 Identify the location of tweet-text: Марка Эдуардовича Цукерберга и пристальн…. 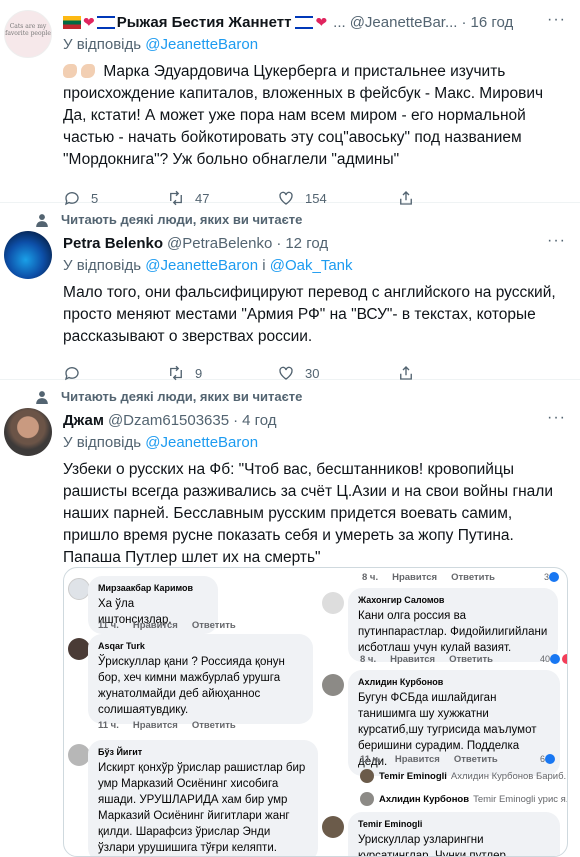
(303, 115).